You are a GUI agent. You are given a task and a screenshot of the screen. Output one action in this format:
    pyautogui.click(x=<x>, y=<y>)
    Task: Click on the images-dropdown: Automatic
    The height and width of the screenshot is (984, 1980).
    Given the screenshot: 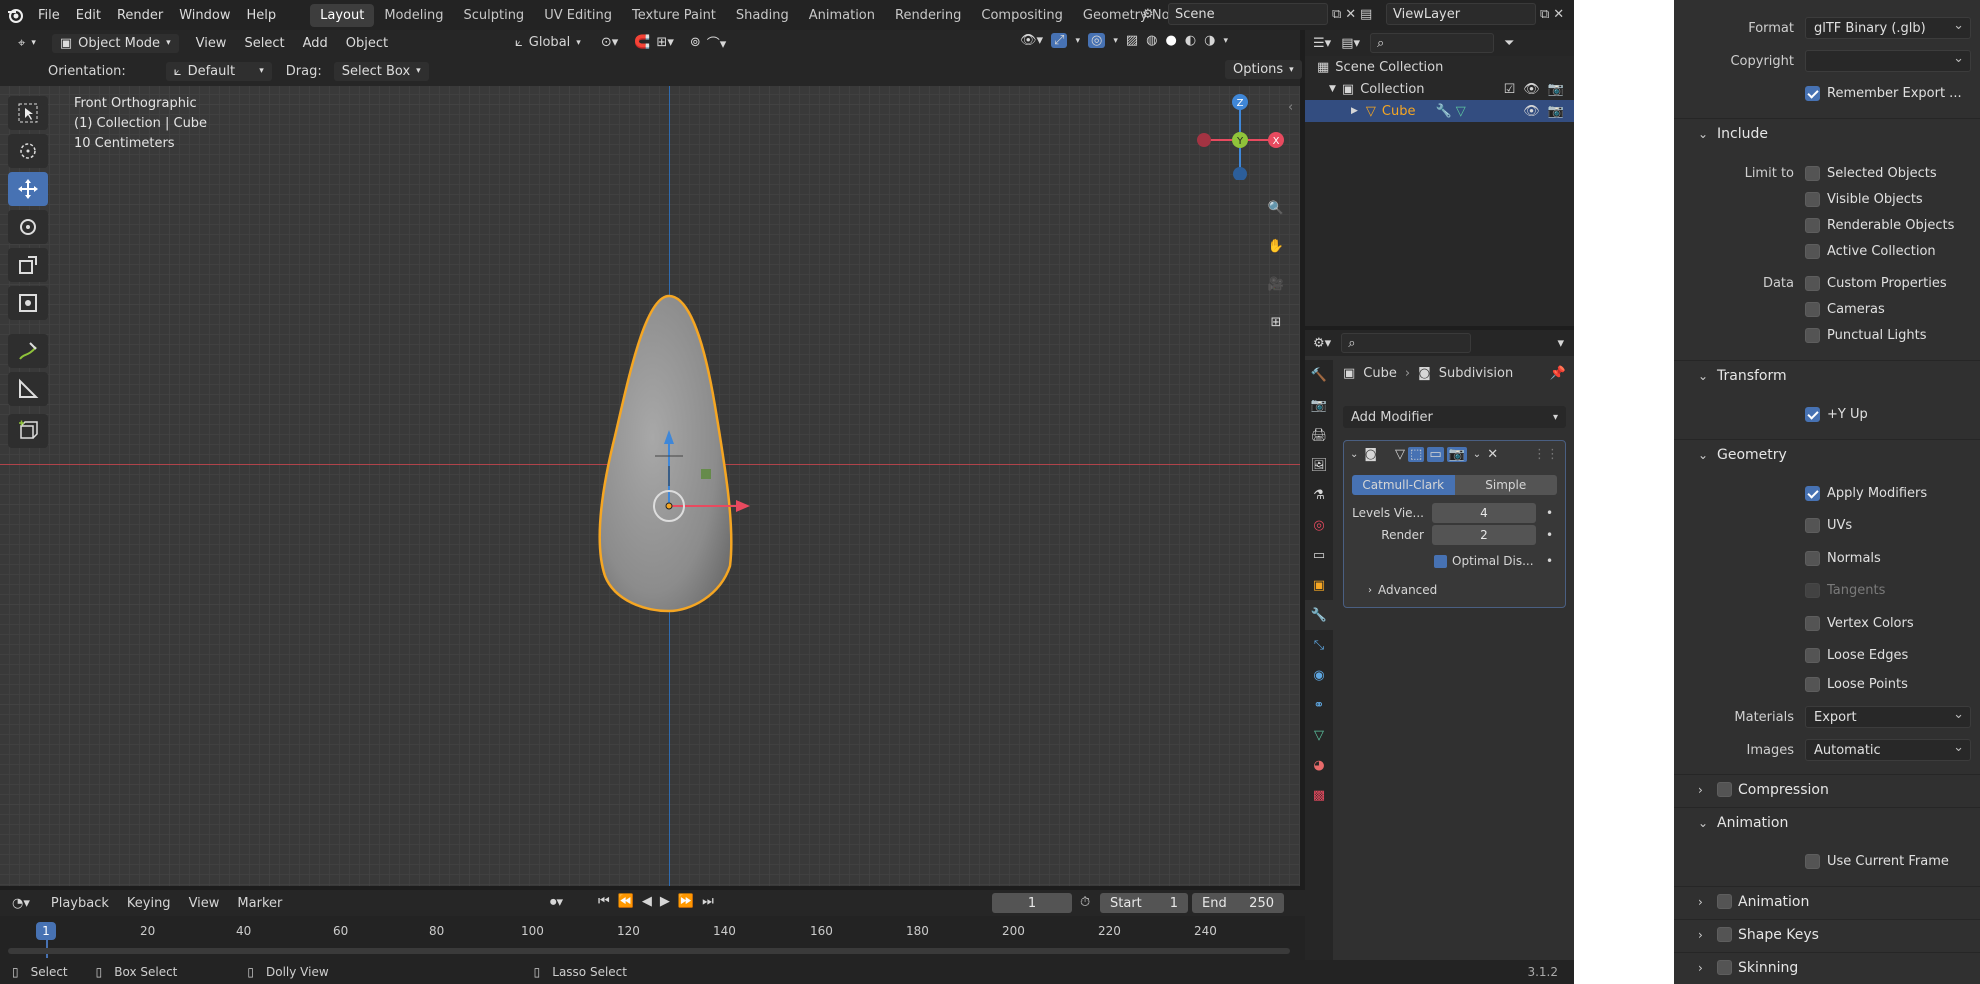 What is the action you would take?
    pyautogui.click(x=1888, y=750)
    